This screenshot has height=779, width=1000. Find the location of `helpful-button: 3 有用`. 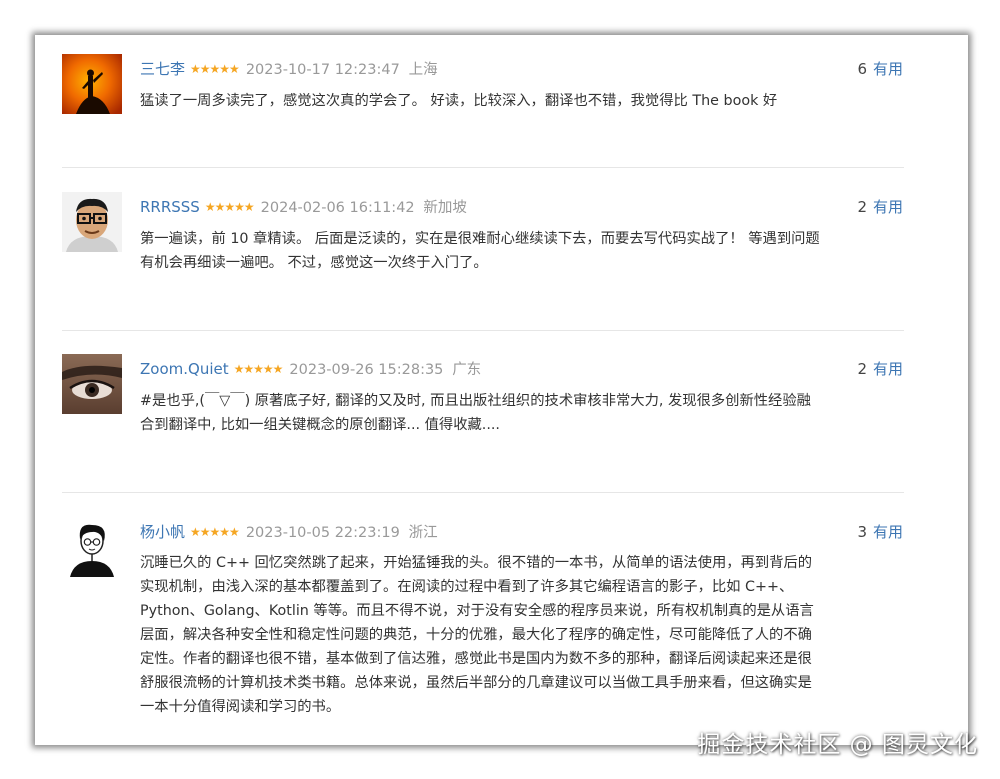

helpful-button: 3 有用 is located at coordinates (880, 532).